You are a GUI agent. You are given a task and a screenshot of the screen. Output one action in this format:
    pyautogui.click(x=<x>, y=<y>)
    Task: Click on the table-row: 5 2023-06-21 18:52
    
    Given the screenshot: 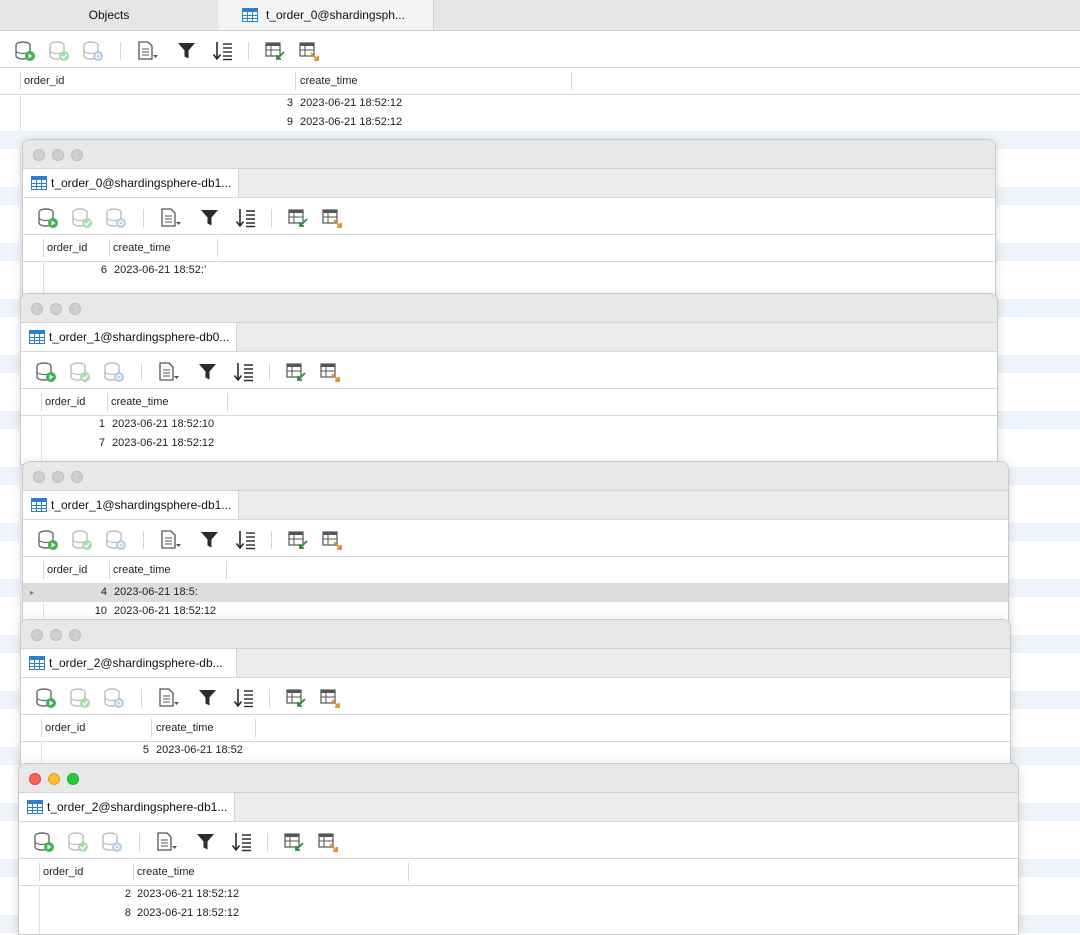 What is the action you would take?
    pyautogui.click(x=515, y=750)
    